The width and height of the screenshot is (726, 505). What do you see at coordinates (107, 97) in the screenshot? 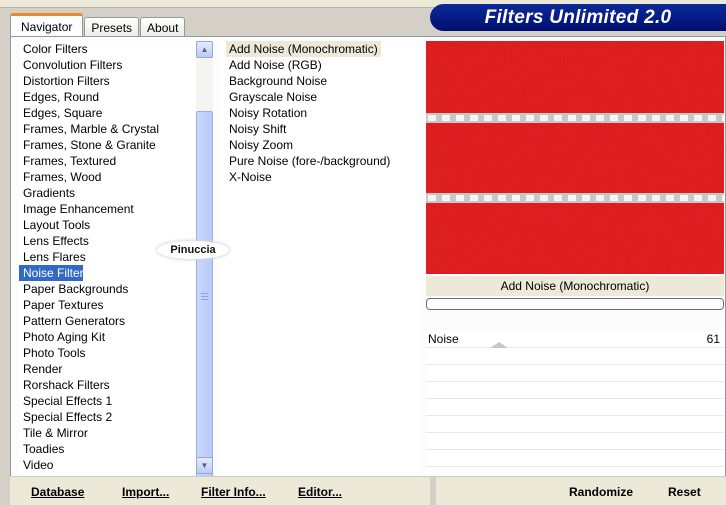
I see `category-item: Edges, Round` at bounding box center [107, 97].